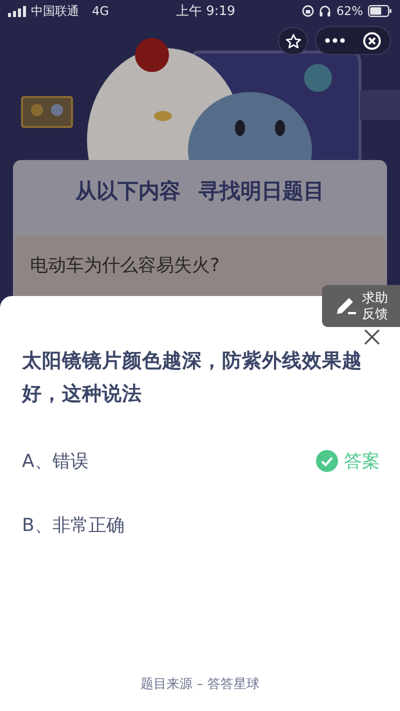 Image resolution: width=400 pixels, height=711 pixels. Describe the element at coordinates (261, 191) in the screenshot. I see `banner-title: 寻找明日题目` at that location.